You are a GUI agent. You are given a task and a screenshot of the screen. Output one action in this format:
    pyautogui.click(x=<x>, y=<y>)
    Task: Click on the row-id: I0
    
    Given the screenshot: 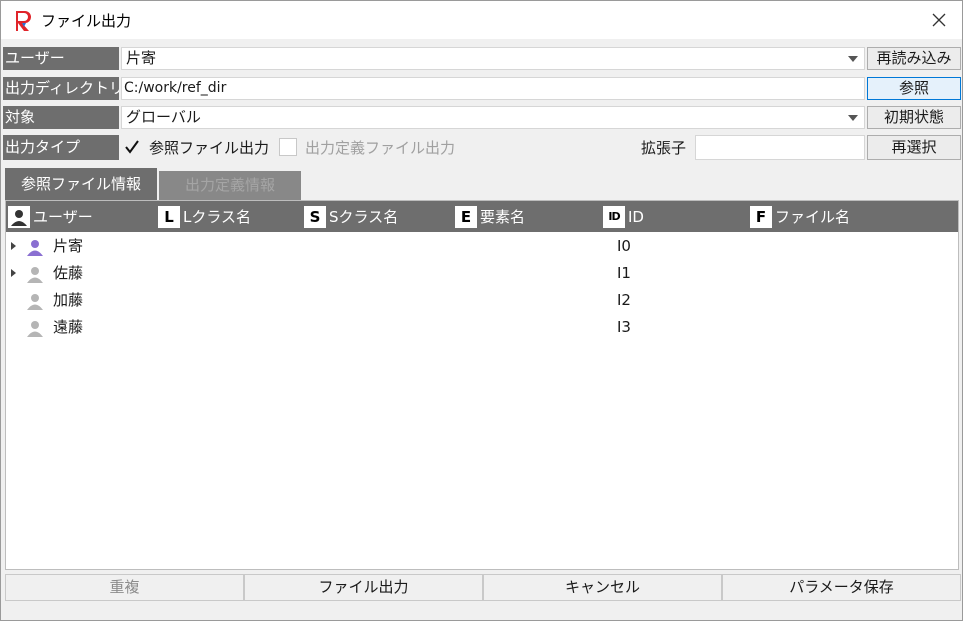 What is the action you would take?
    pyautogui.click(x=624, y=246)
    